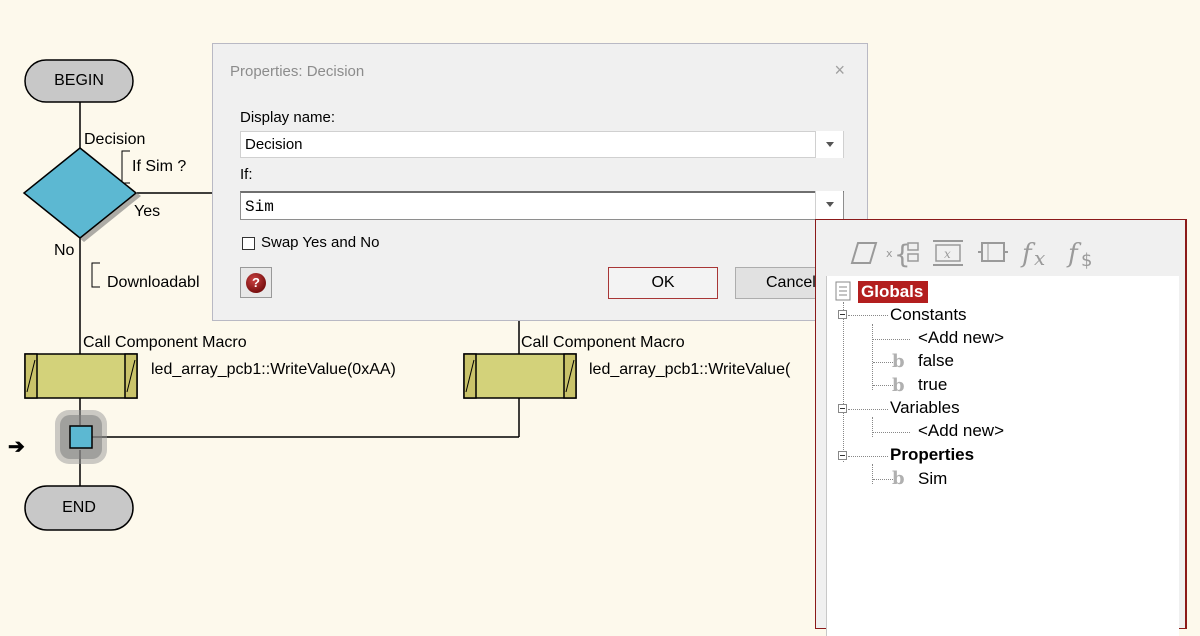  Describe the element at coordinates (79, 508) in the screenshot. I see `end-label: END` at that location.